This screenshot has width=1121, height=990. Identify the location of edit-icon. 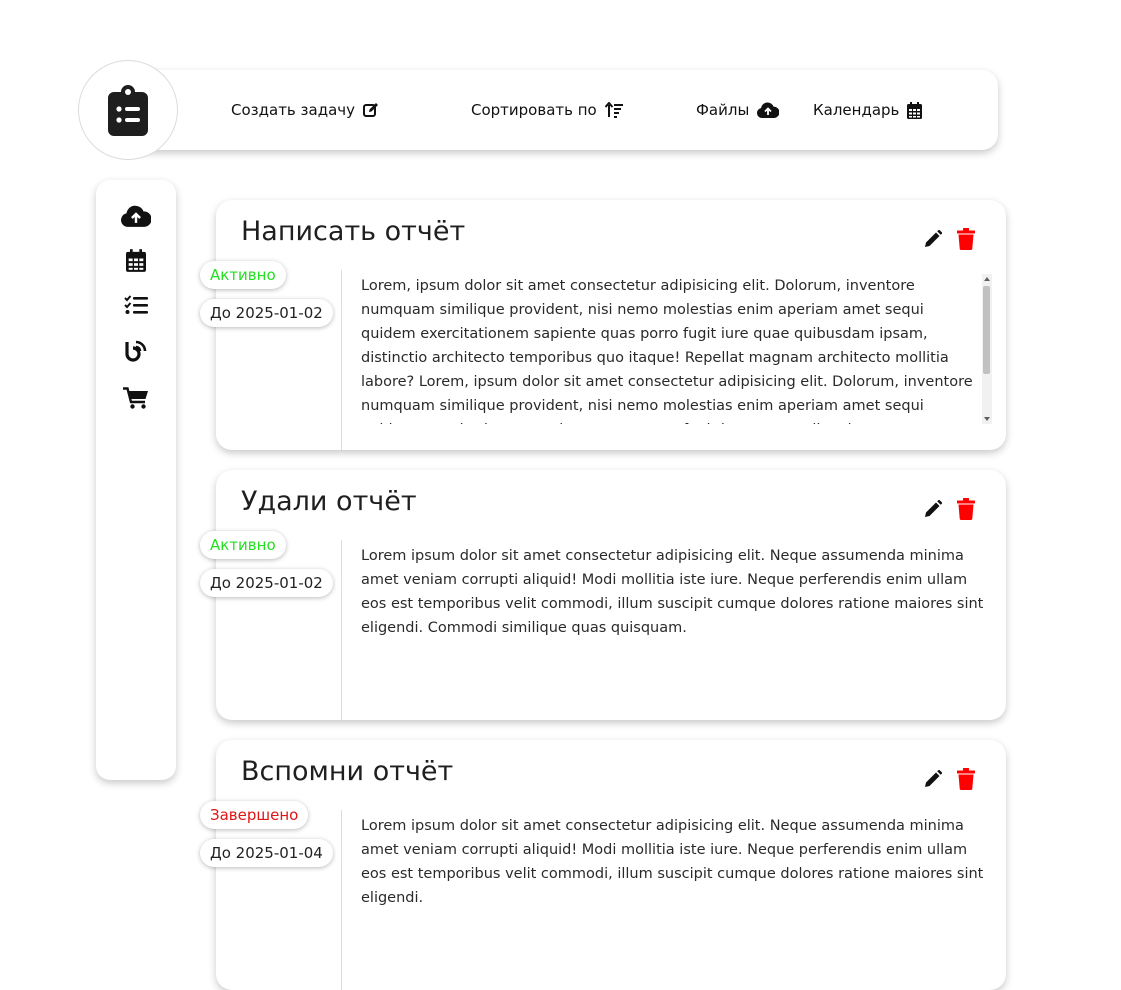
(371, 110).